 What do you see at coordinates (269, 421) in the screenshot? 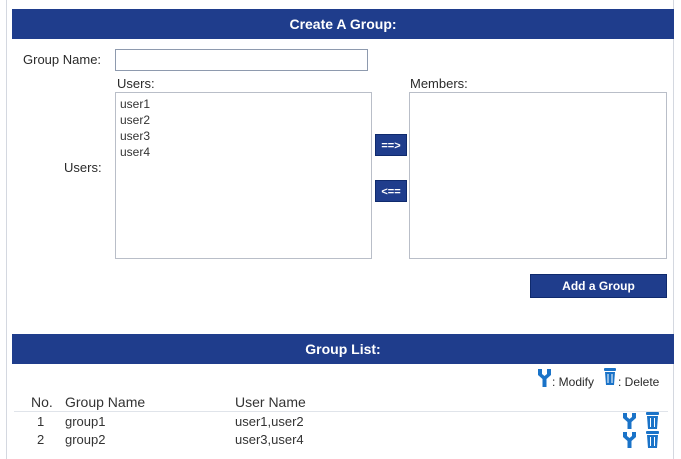
I see `row-user-name: user1,user2` at bounding box center [269, 421].